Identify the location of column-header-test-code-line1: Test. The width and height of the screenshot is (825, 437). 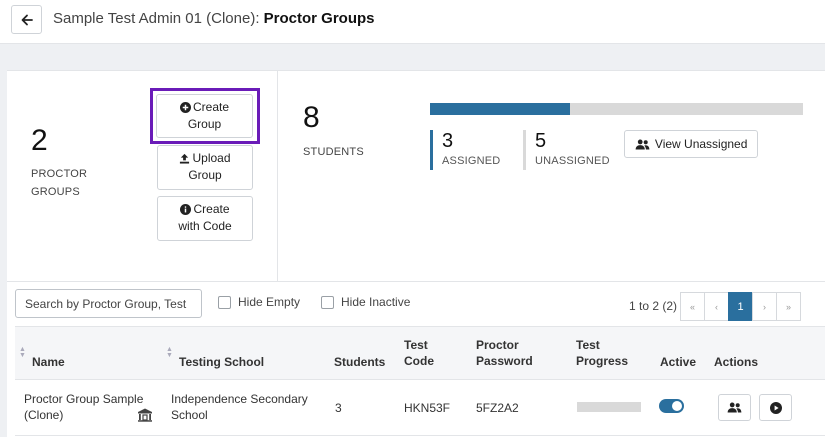
(416, 345).